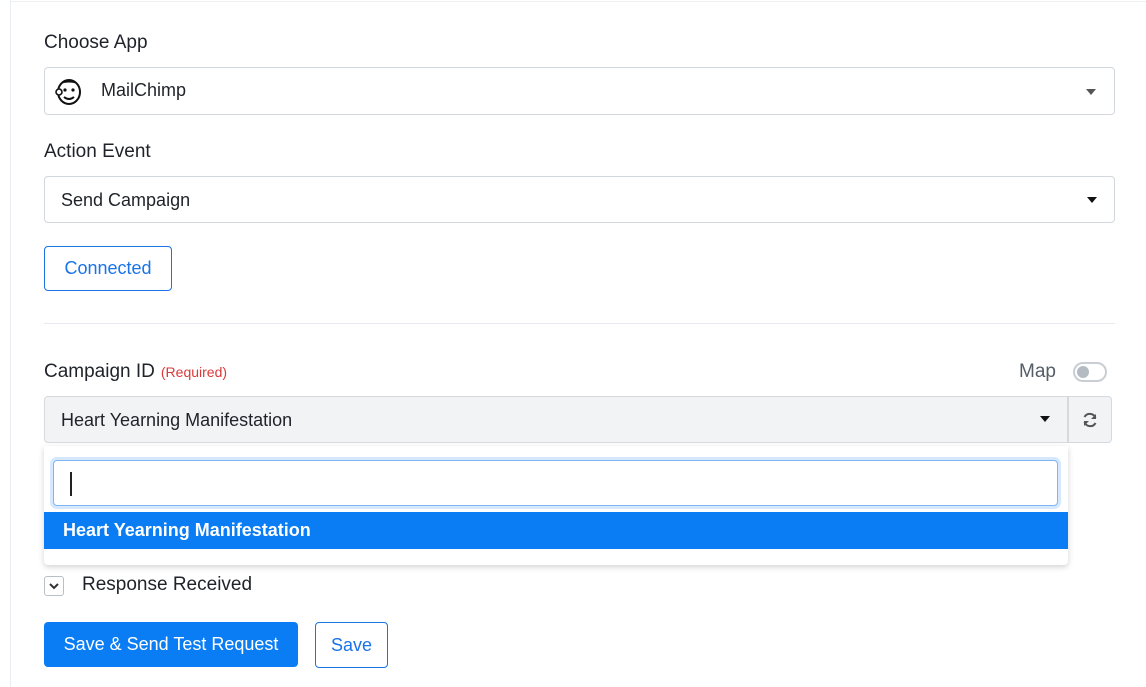 The width and height of the screenshot is (1146, 687). Describe the element at coordinates (579, 199) in the screenshot. I see `action-event-select: Send Campaign` at that location.